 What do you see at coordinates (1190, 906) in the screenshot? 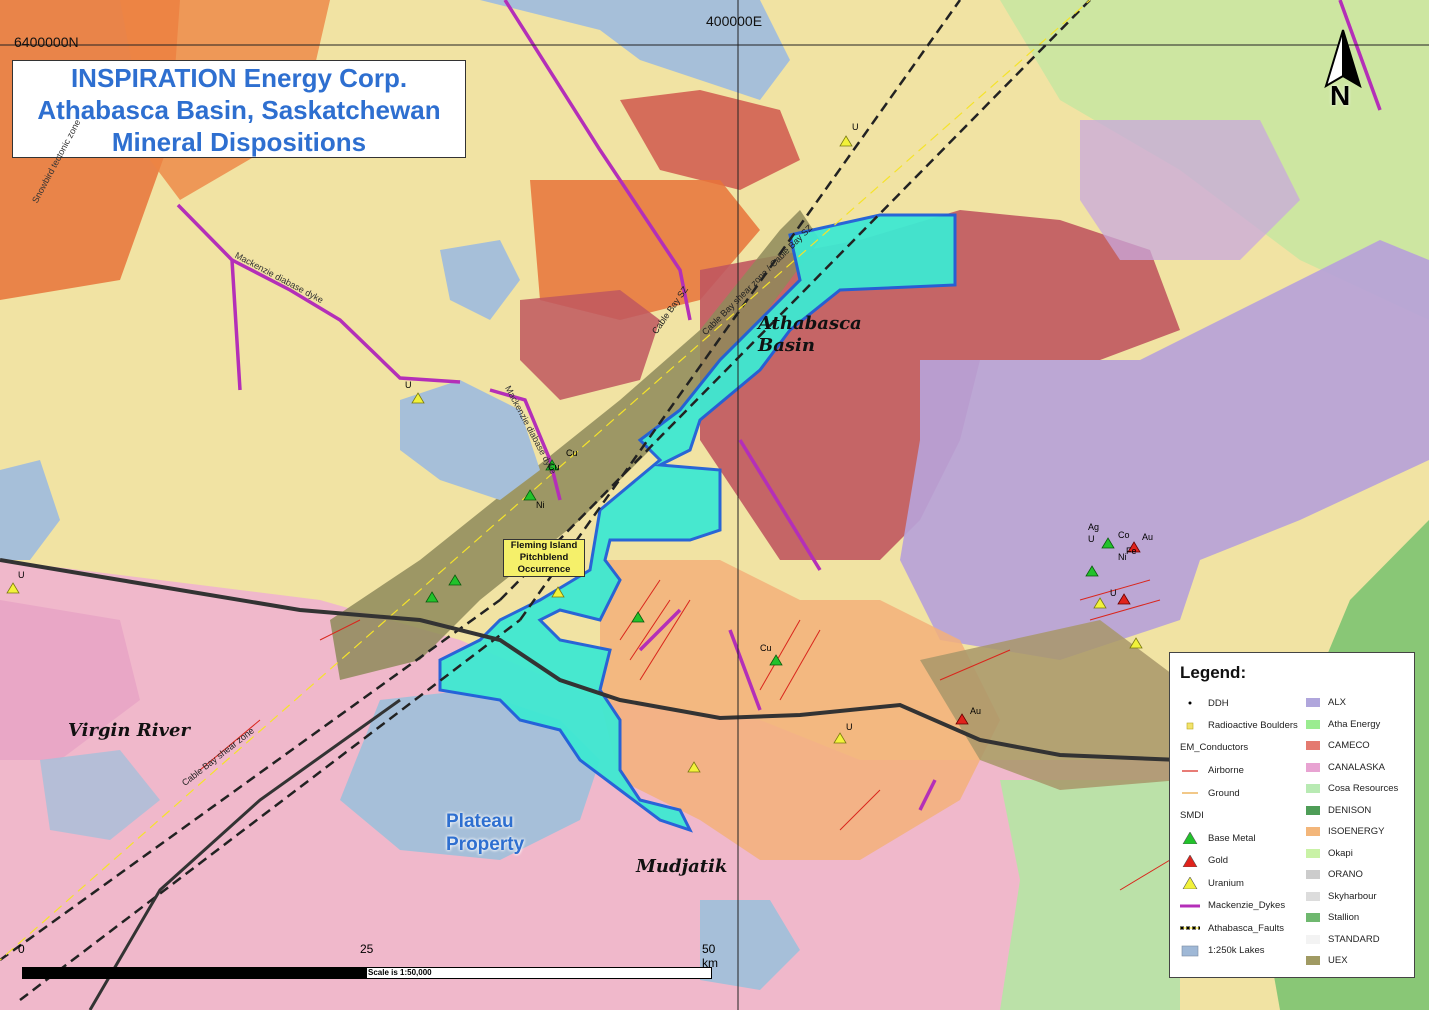
I see `thickline-symbol-icon` at bounding box center [1190, 906].